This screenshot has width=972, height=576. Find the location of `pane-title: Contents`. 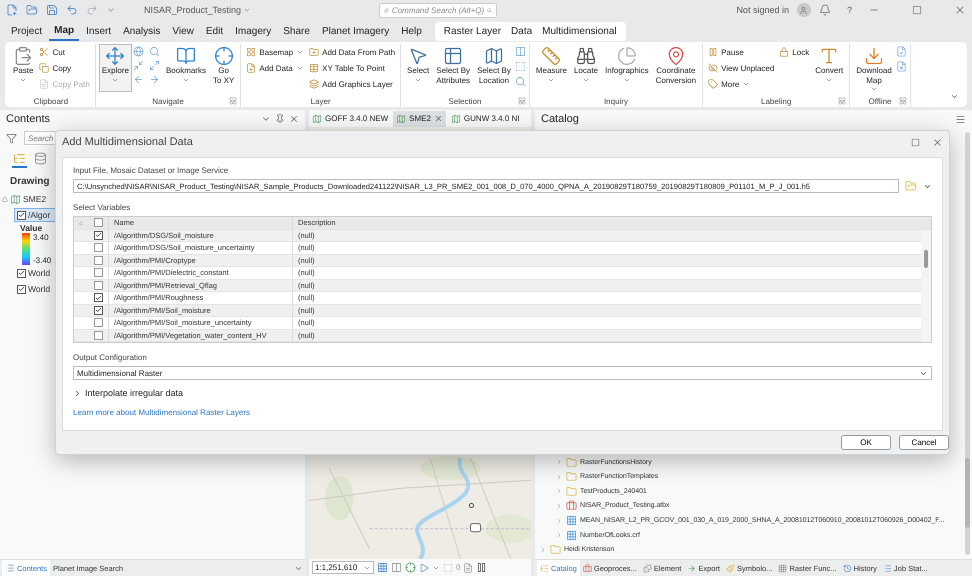

pane-title: Contents is located at coordinates (29, 119).